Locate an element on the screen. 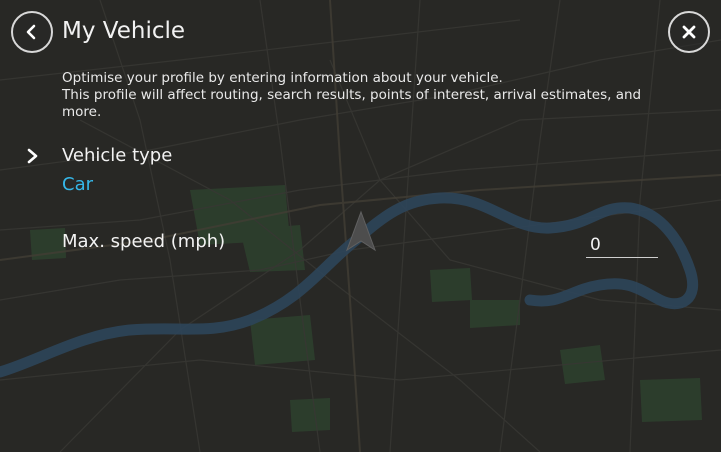 This screenshot has height=452, width=721. vehicle-type-label: Vehicle type is located at coordinates (117, 155).